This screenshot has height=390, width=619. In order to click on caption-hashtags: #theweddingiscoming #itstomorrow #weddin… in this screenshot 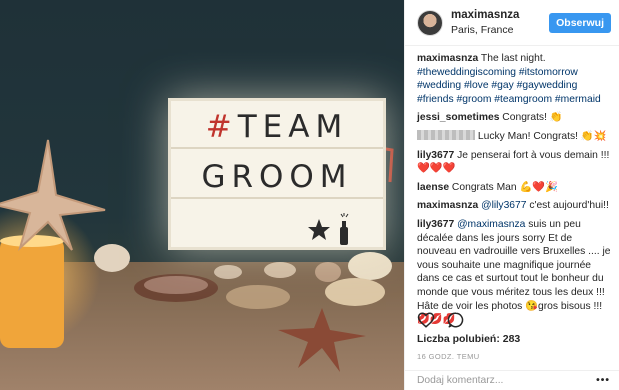, I will do `click(509, 86)`.